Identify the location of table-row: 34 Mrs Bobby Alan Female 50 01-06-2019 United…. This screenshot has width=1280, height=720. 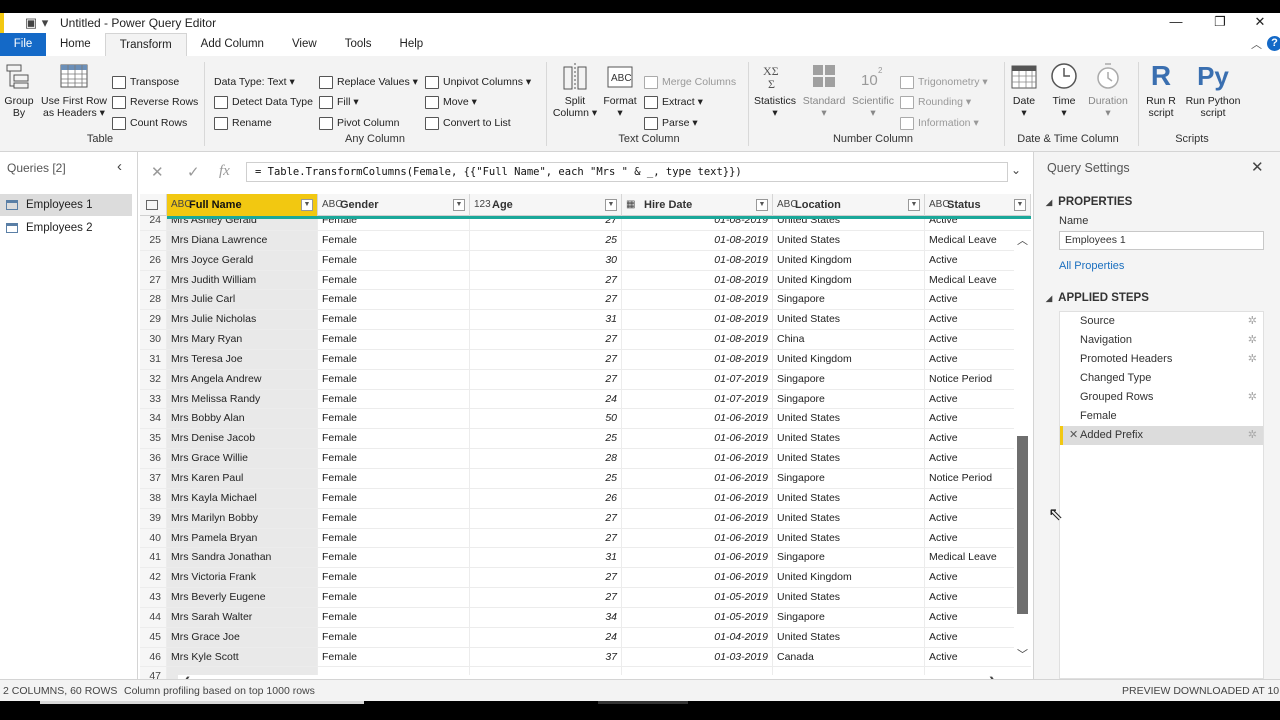
(585, 419).